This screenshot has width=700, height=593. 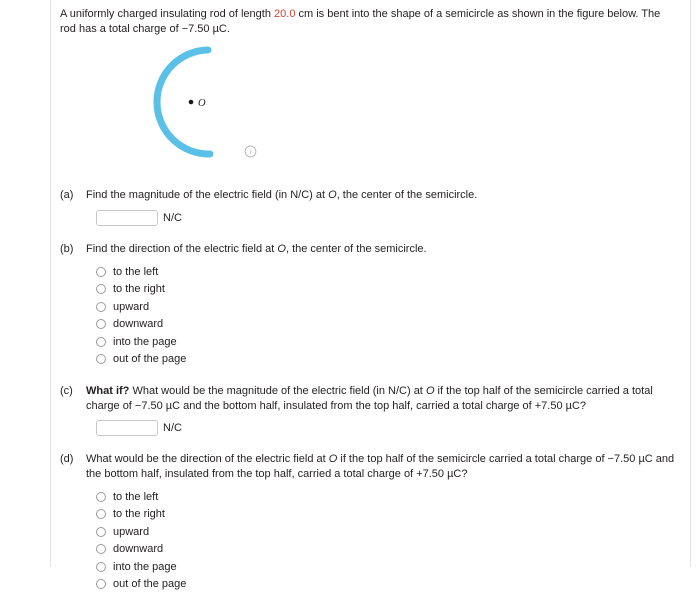 What do you see at coordinates (407, 195) in the screenshot?
I see `part-a-prompt-tail: , the center of the semicircle.` at bounding box center [407, 195].